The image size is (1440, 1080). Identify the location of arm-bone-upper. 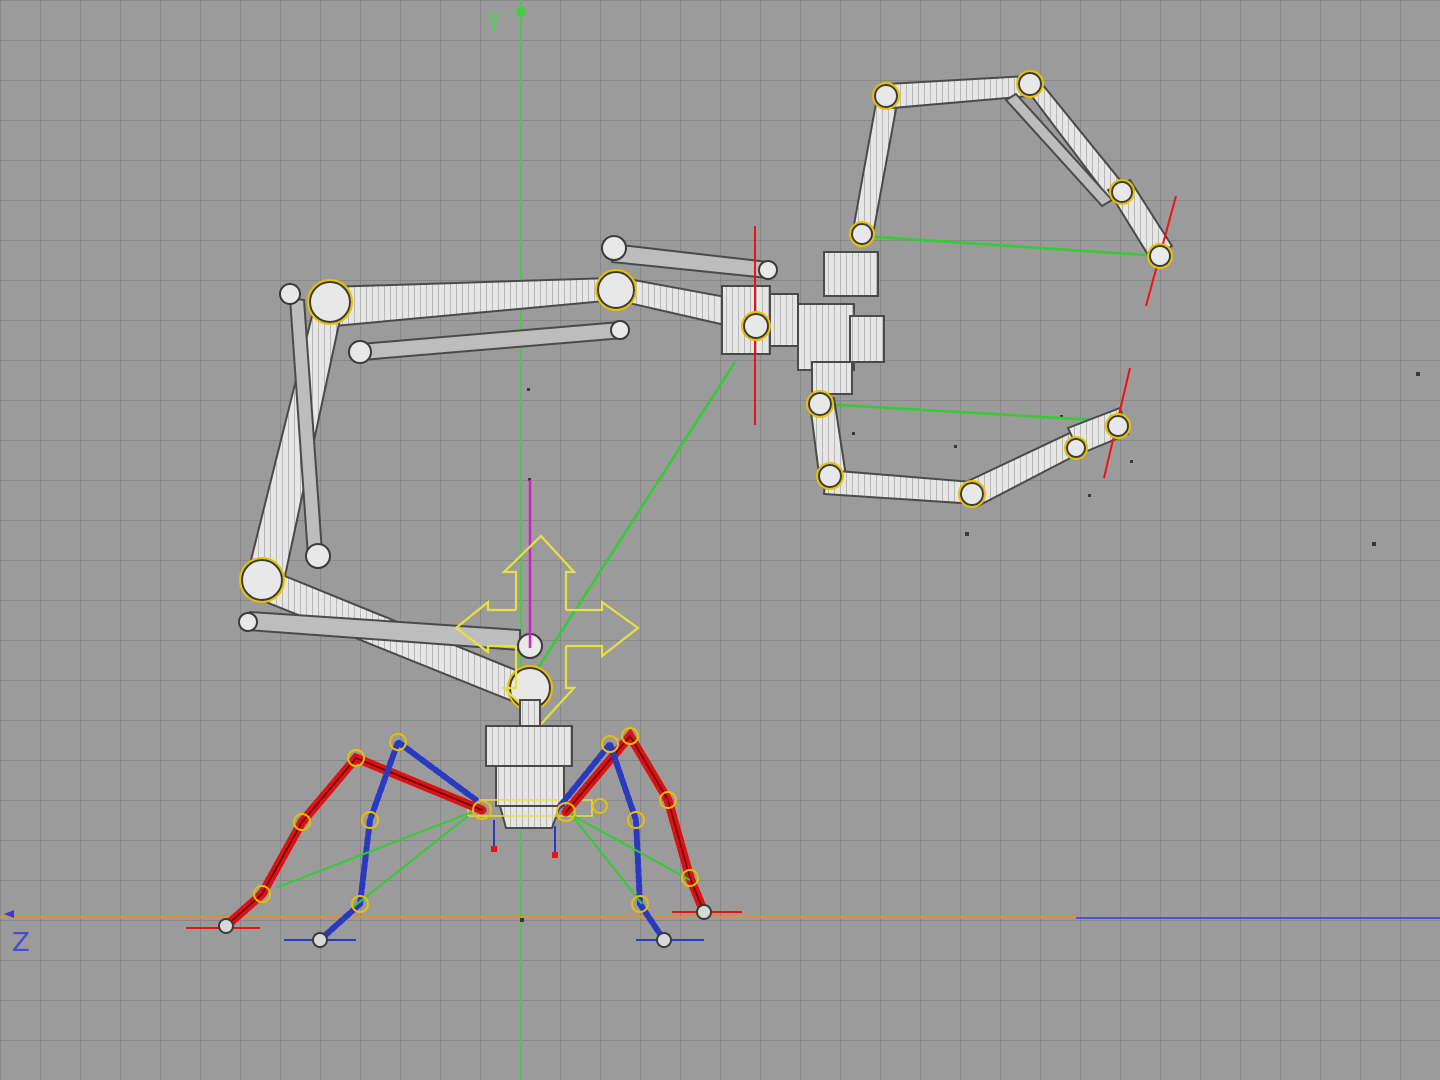
(472, 302).